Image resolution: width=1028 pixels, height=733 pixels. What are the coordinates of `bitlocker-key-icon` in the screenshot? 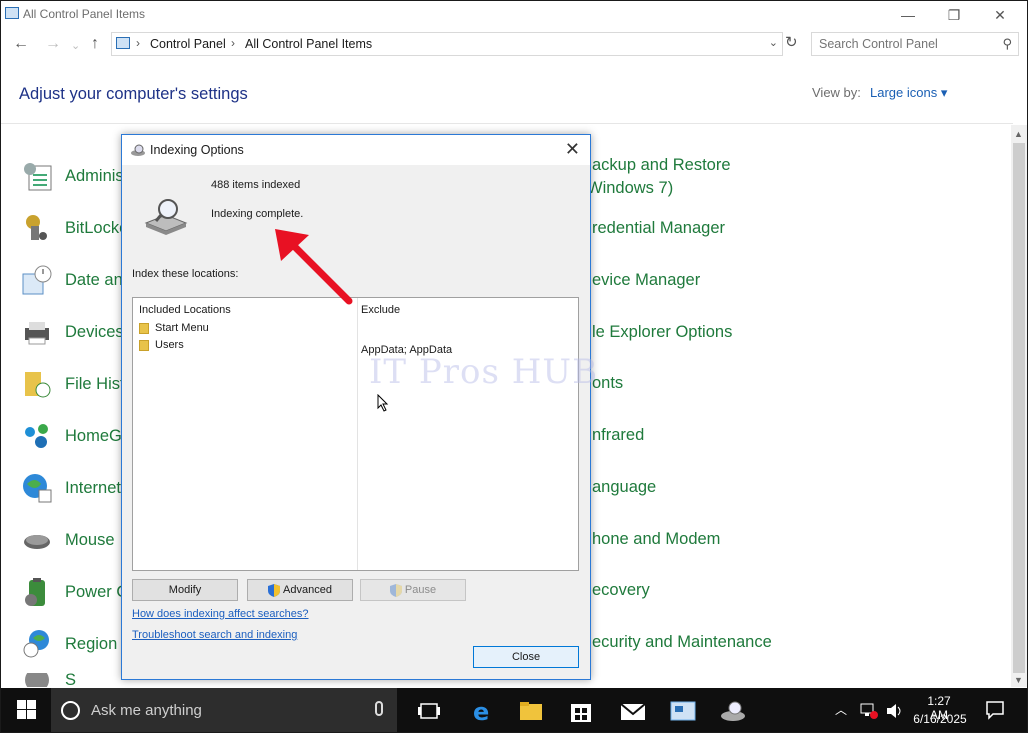 It's located at (36, 227).